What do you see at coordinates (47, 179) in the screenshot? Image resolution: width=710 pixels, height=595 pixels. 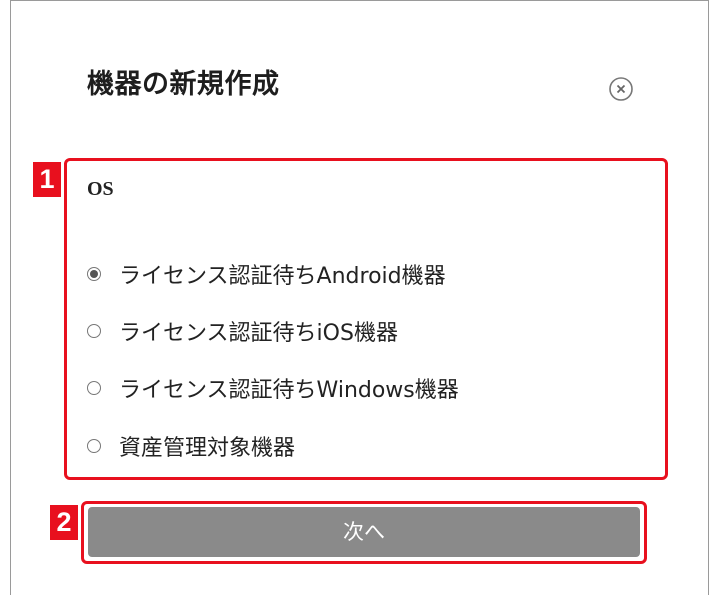 I see `step-marker-1: 1` at bounding box center [47, 179].